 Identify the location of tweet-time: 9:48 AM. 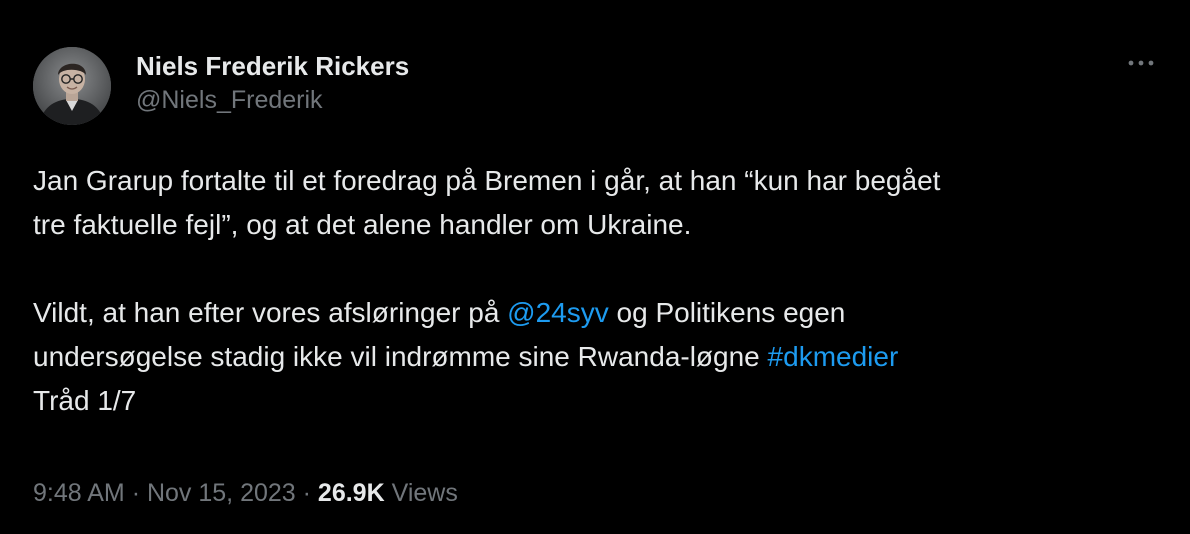
(79, 493).